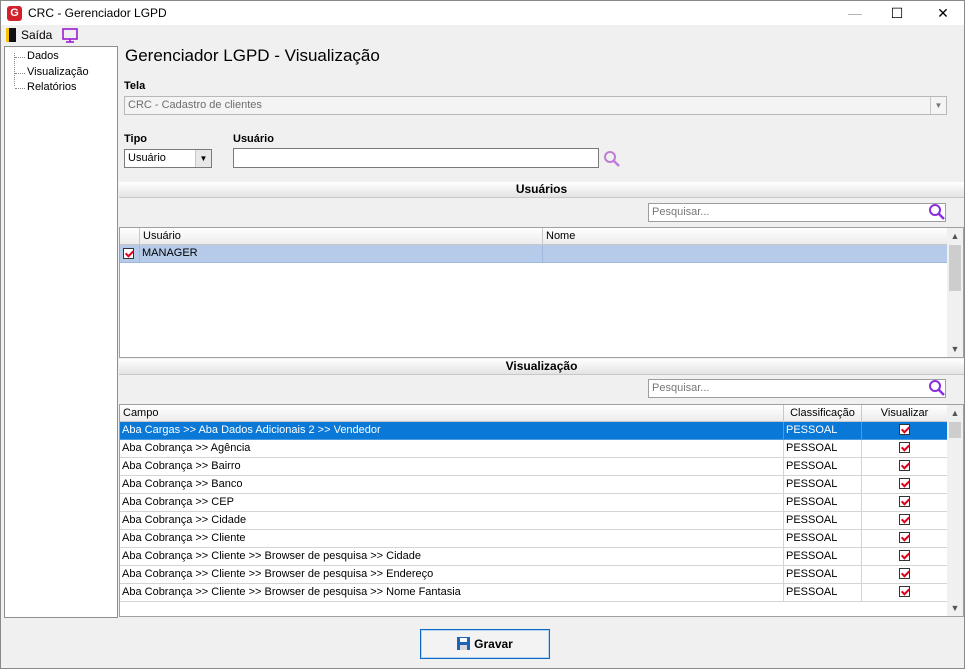 The height and width of the screenshot is (669, 965). I want to click on table-row: Aba Cobrança >> Agência PESSOAL, so click(534, 449).